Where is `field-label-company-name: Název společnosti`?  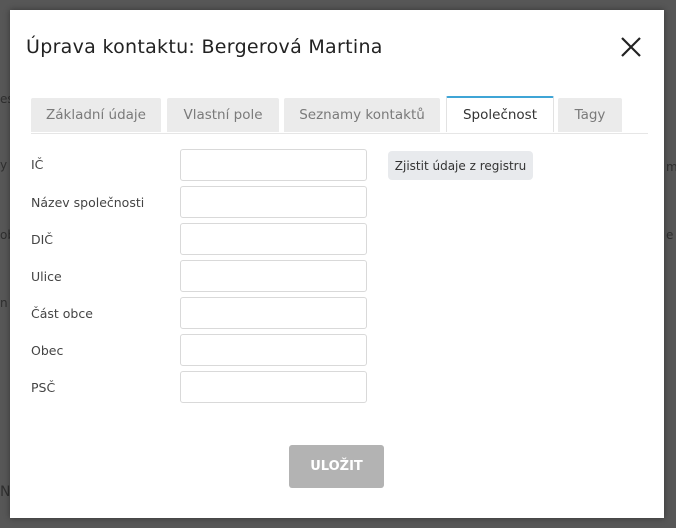 field-label-company-name: Název společnosti is located at coordinates (88, 202).